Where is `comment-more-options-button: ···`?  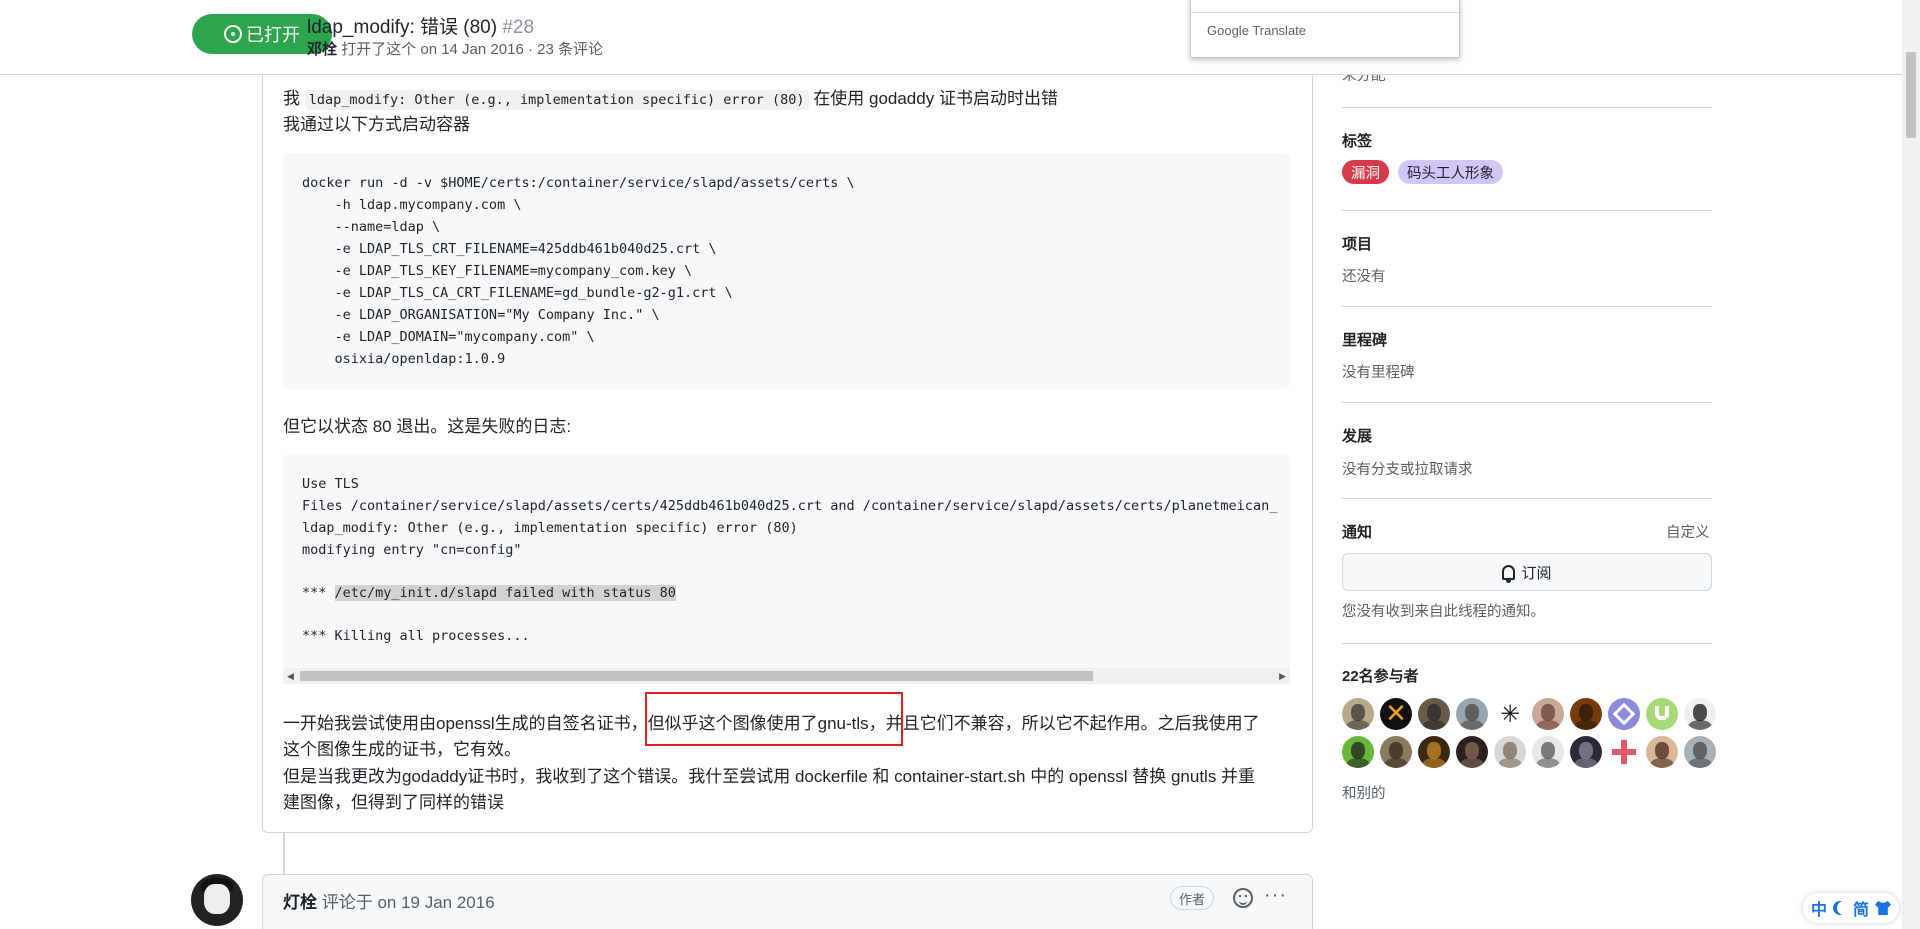
comment-more-options-button: ··· is located at coordinates (1275, 895).